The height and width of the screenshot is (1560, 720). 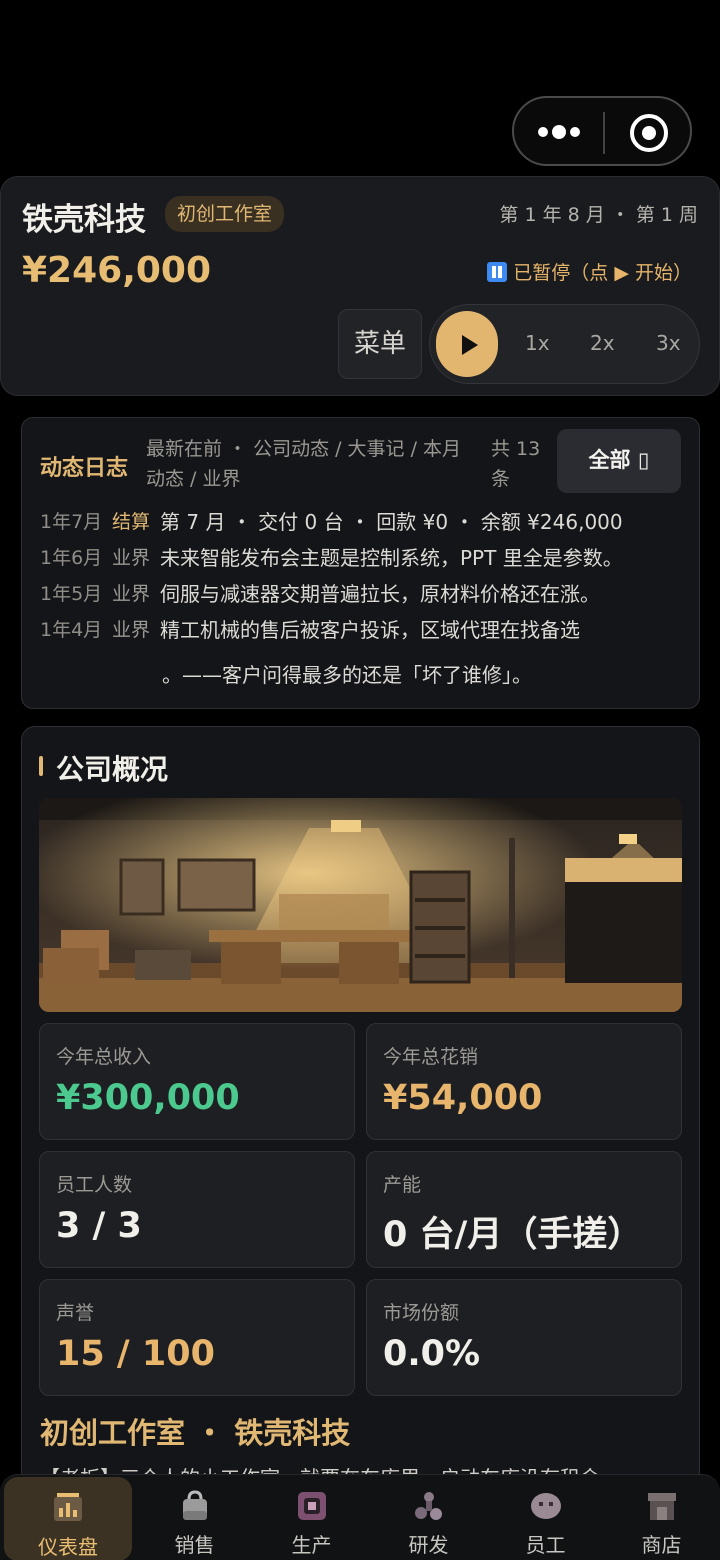 What do you see at coordinates (661, 1506) in the screenshot?
I see `shop-icon` at bounding box center [661, 1506].